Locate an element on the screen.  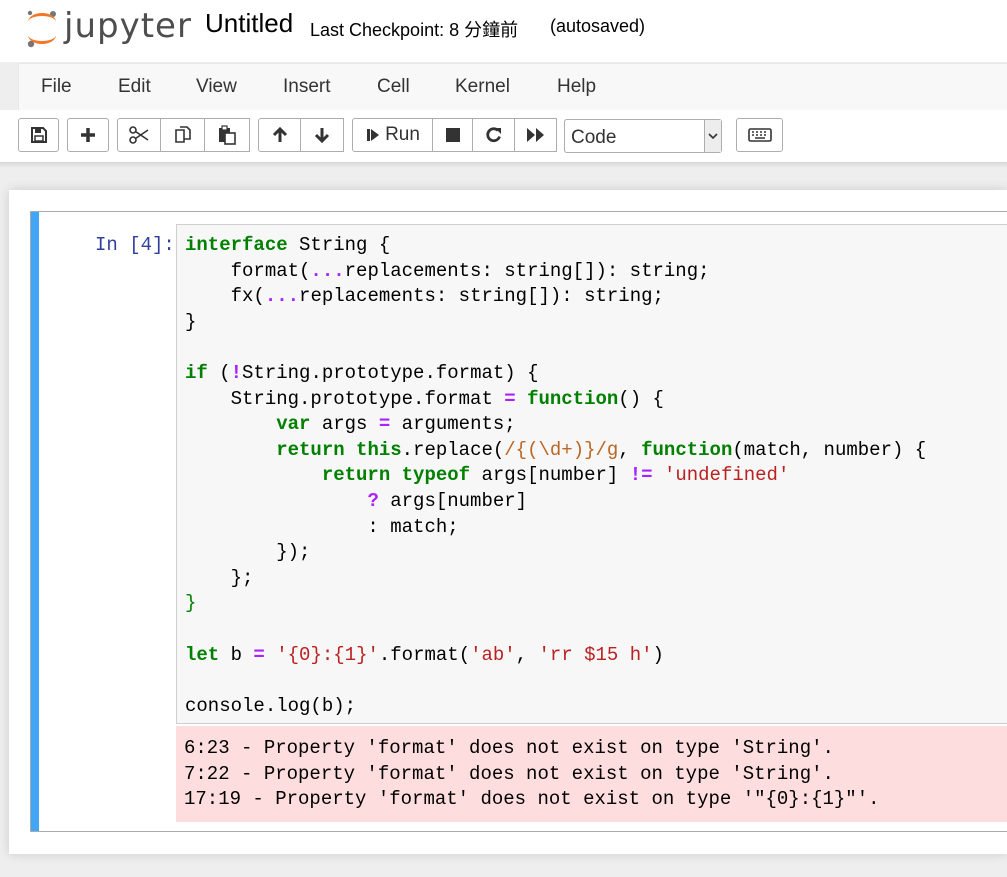
jupyter-logo: jupyter is located at coordinates (107, 27).